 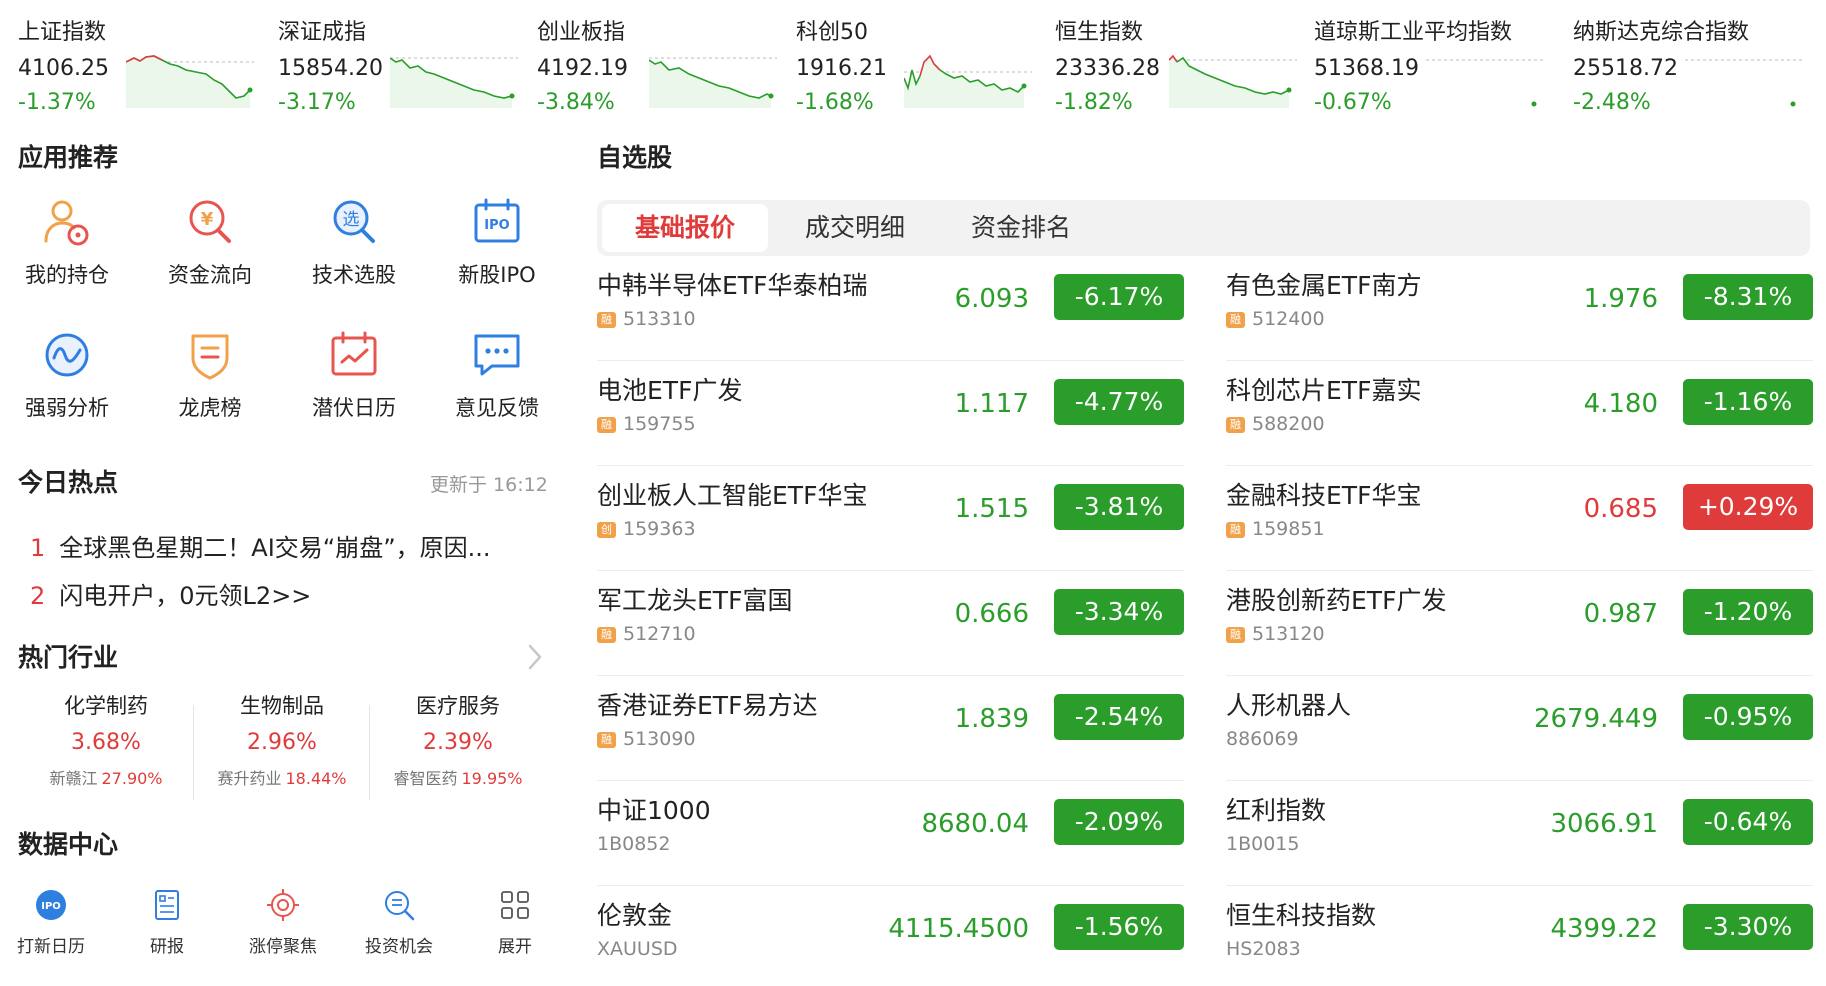 What do you see at coordinates (659, 739) in the screenshot?
I see `code-text: 513090` at bounding box center [659, 739].